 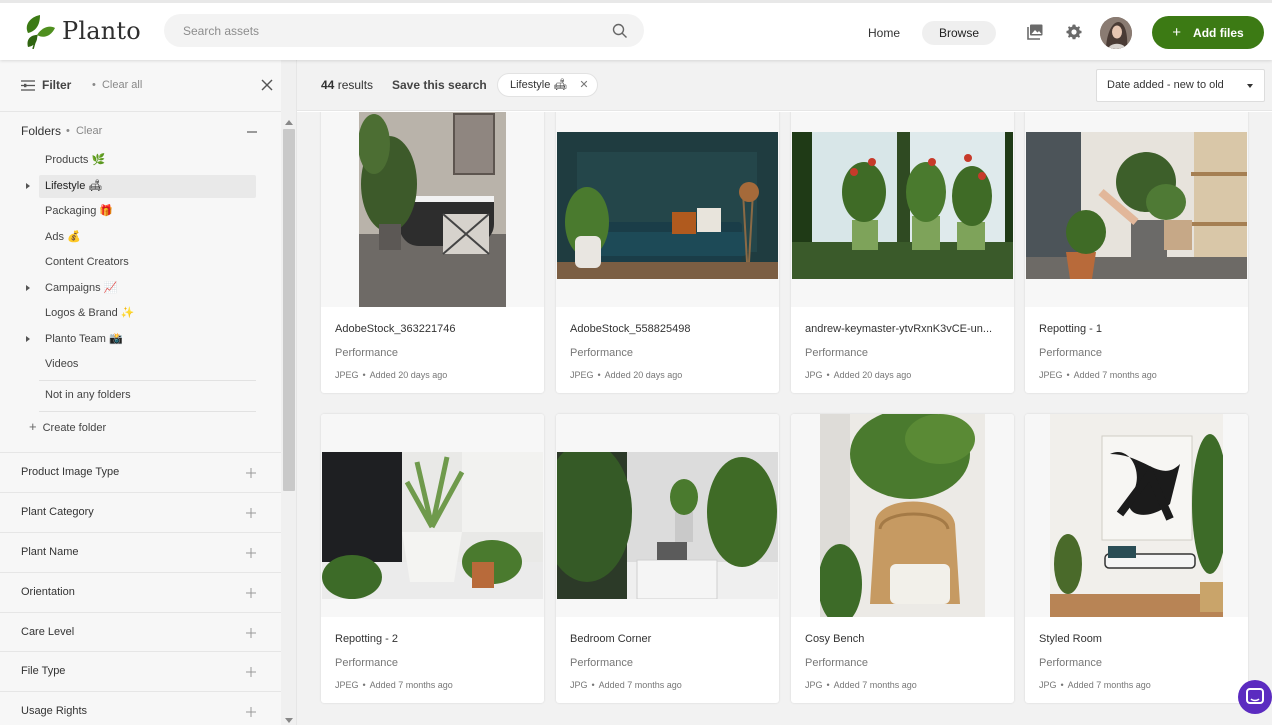 I want to click on facet-label: File Type, so click(x=43, y=671).